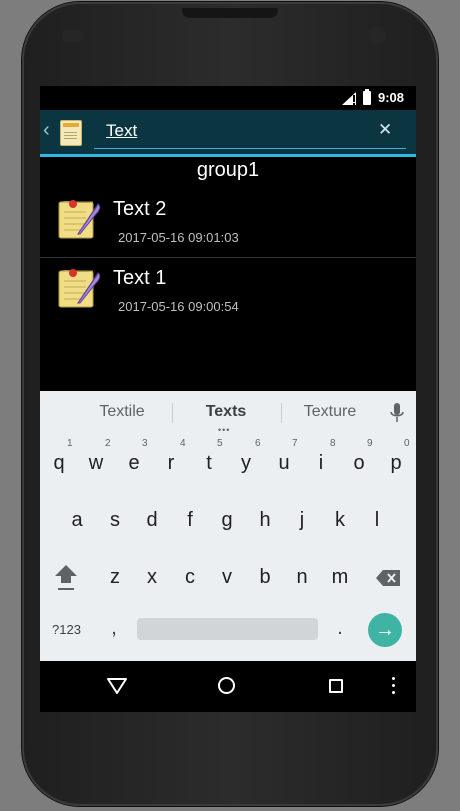 This screenshot has height=811, width=460. What do you see at coordinates (59, 463) in the screenshot?
I see `key-q: q` at bounding box center [59, 463].